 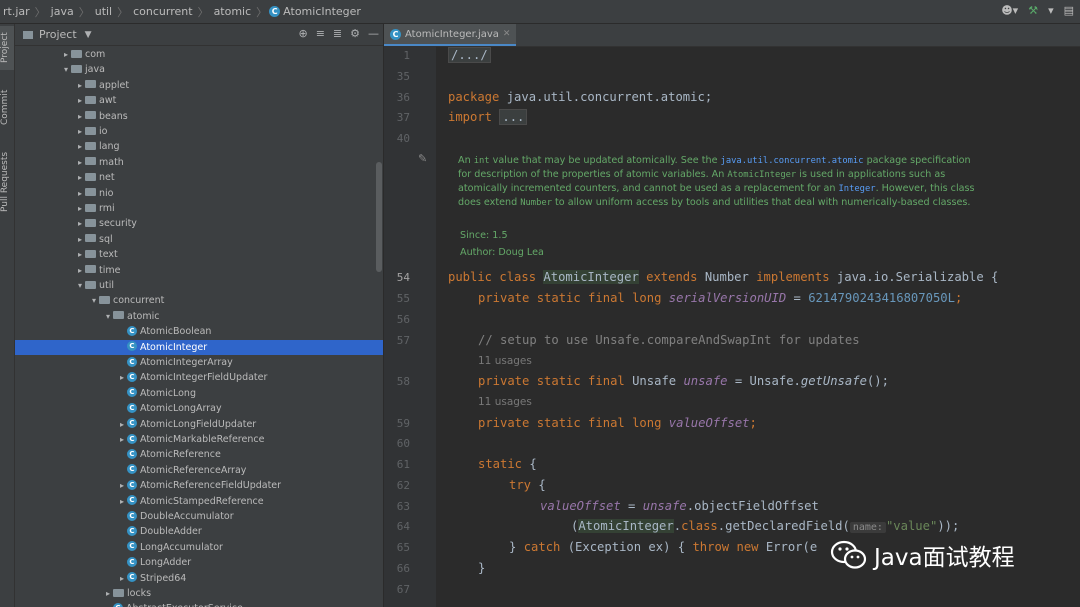 What do you see at coordinates (199, 131) in the screenshot?
I see `tree-node-io: ▸ io` at bounding box center [199, 131].